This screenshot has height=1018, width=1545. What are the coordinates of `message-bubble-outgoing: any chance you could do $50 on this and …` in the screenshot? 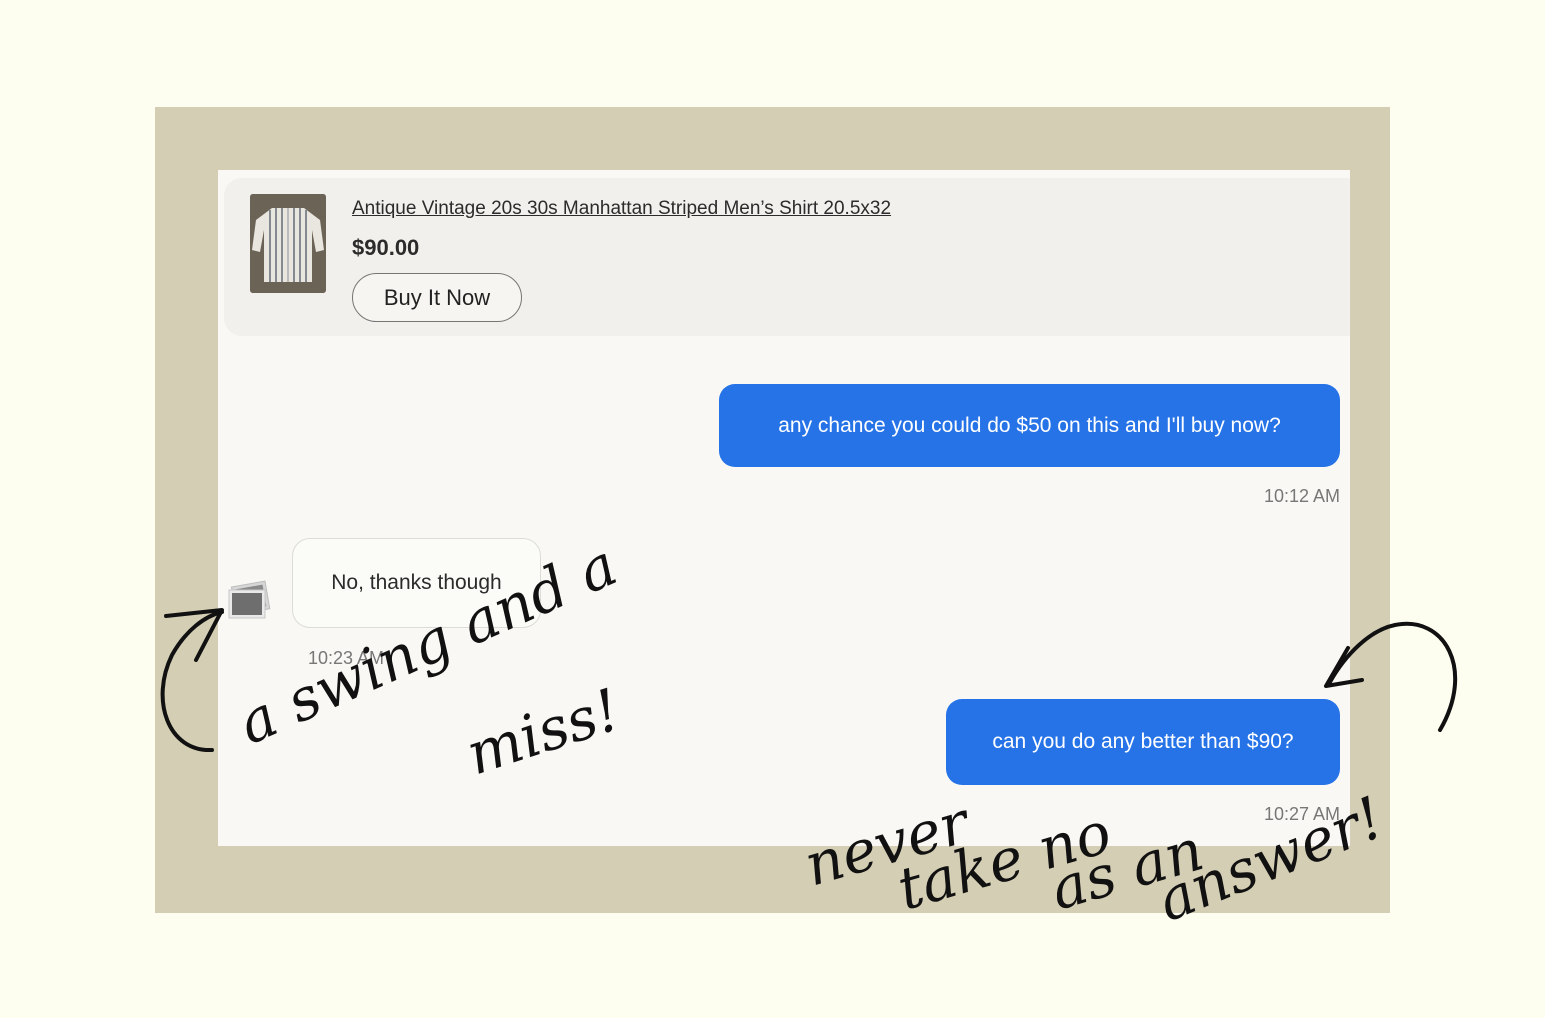 It's located at (1029, 425).